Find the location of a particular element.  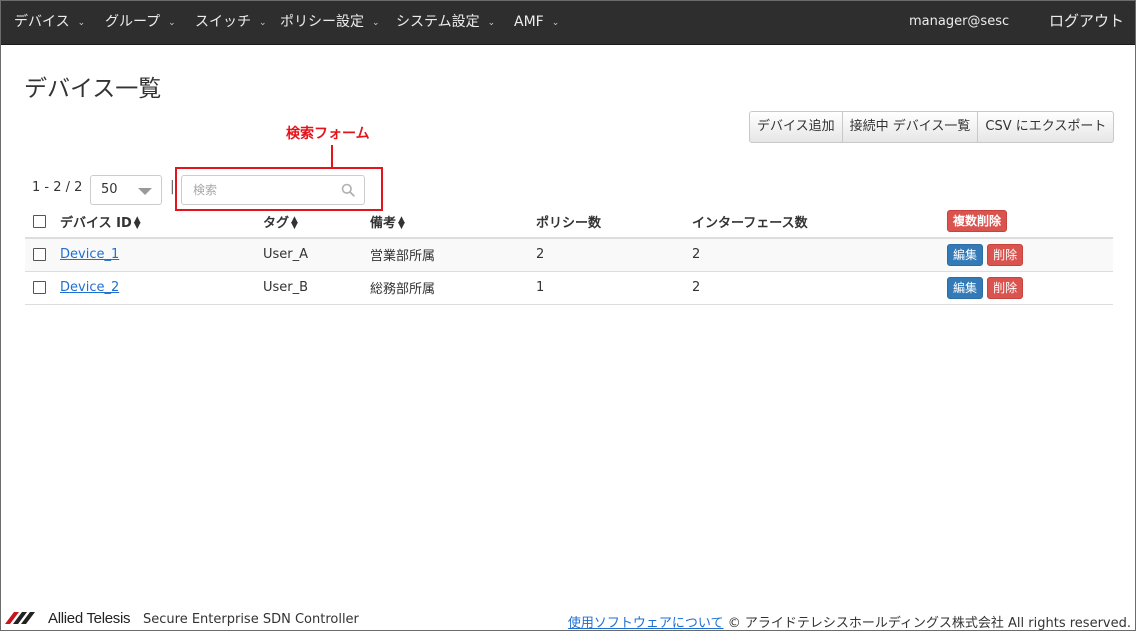

dropdown-arrow-icon is located at coordinates (145, 191).